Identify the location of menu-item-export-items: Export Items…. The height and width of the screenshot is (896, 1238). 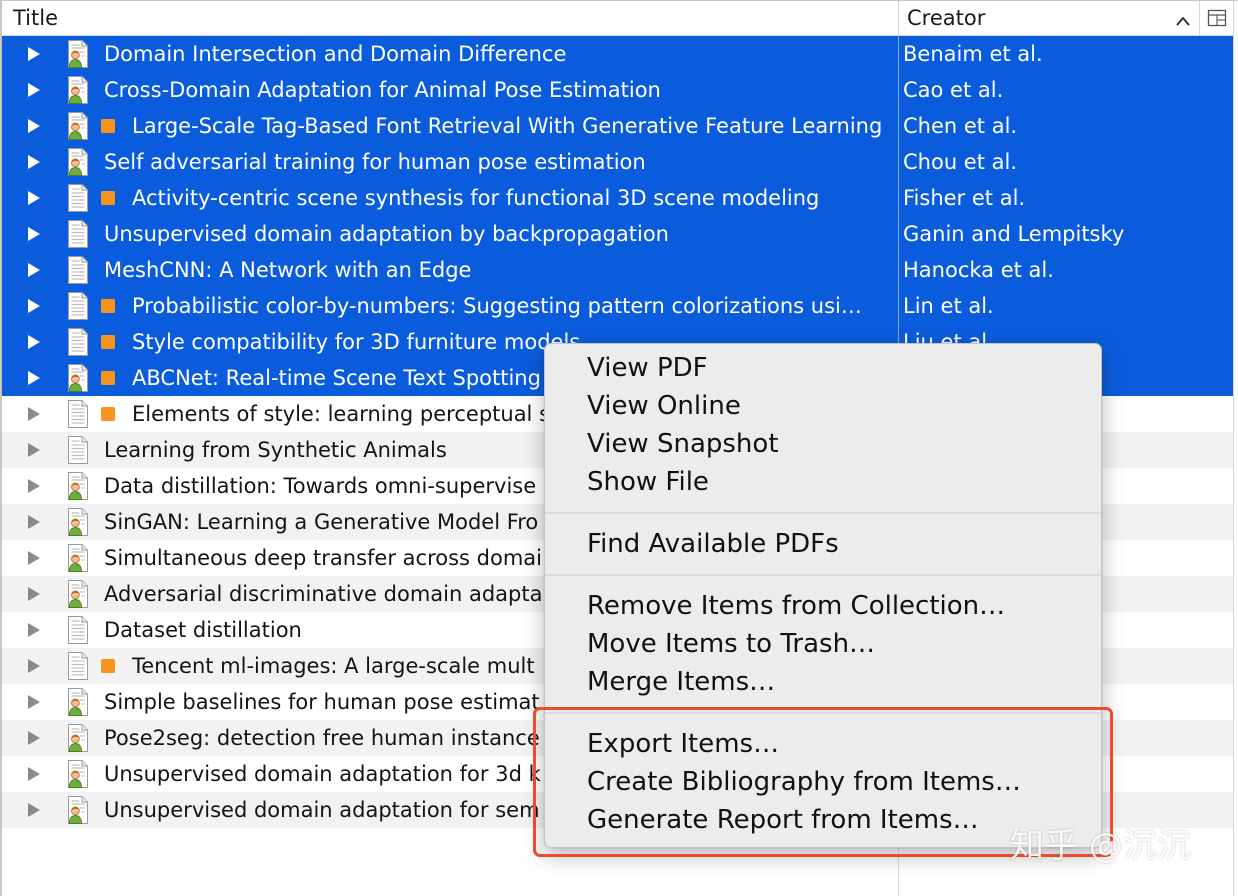
(823, 744).